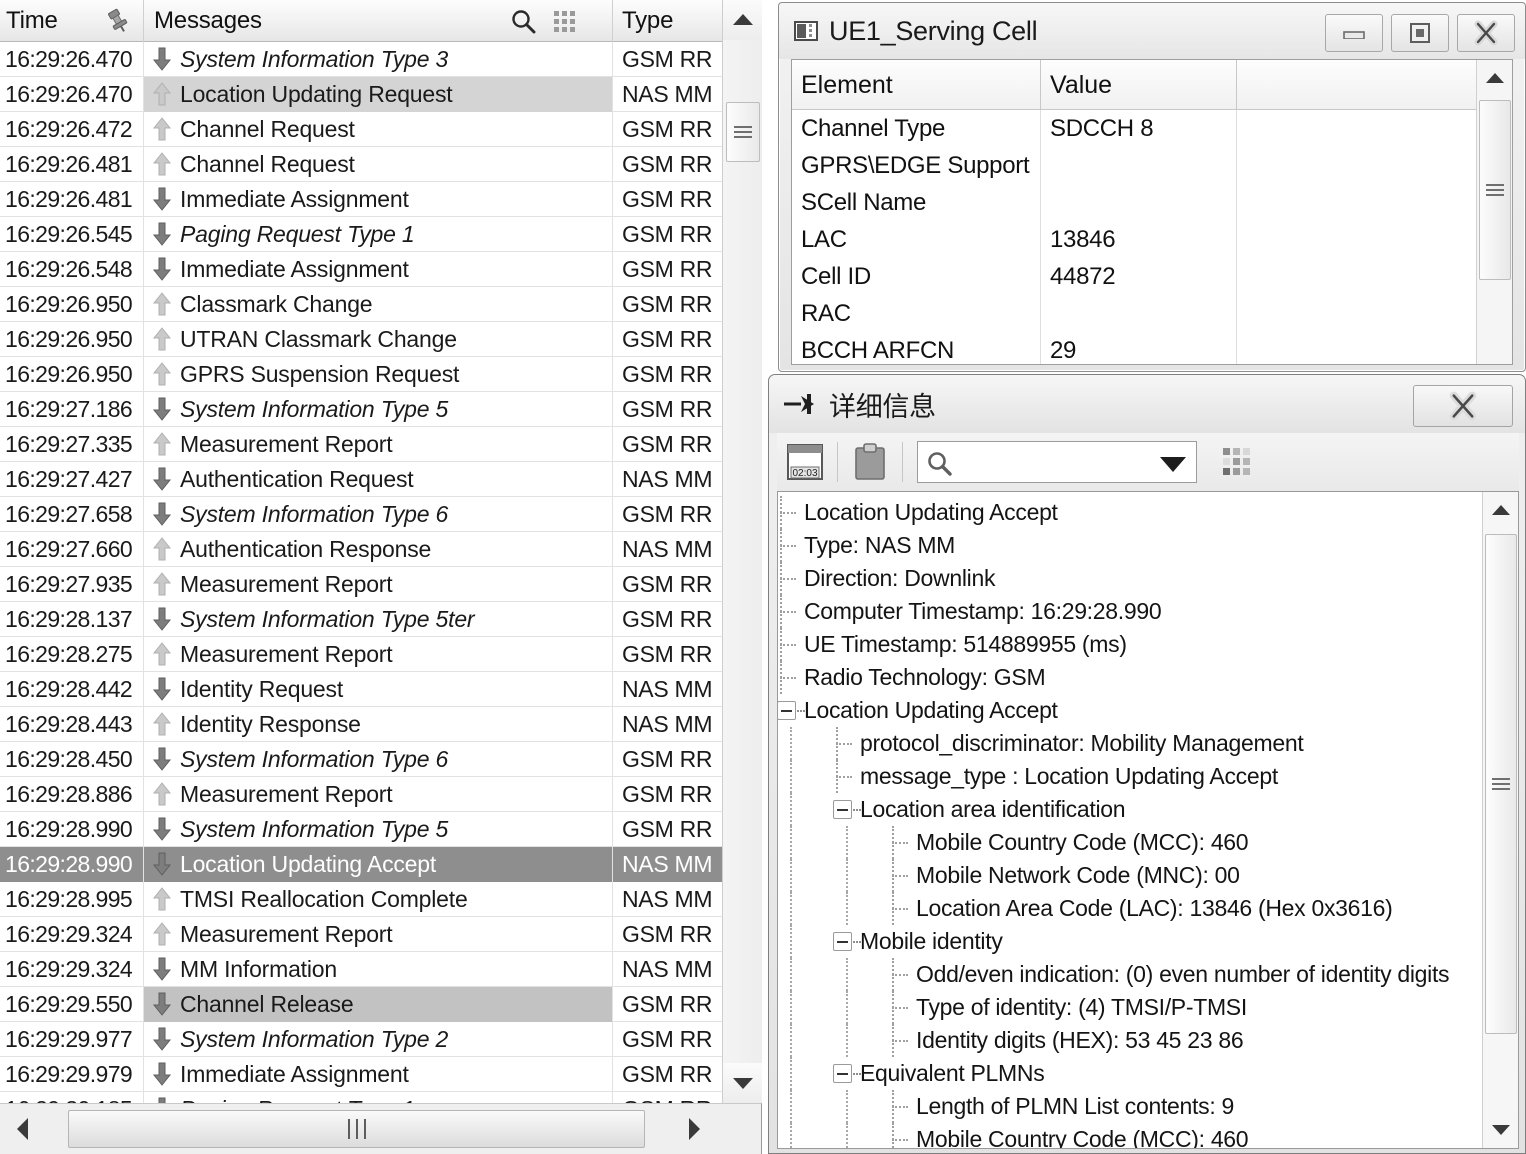 The height and width of the screenshot is (1154, 1526). I want to click on clipboard-icon, so click(870, 462).